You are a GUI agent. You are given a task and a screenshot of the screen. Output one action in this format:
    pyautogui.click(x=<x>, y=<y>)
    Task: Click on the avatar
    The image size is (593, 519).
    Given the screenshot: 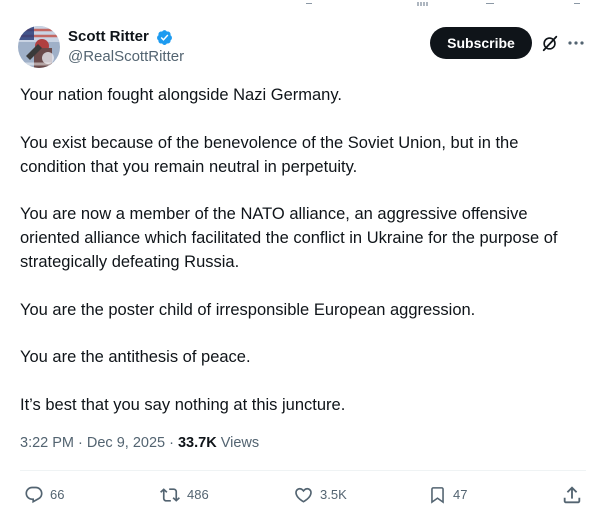 What is the action you would take?
    pyautogui.click(x=39, y=47)
    